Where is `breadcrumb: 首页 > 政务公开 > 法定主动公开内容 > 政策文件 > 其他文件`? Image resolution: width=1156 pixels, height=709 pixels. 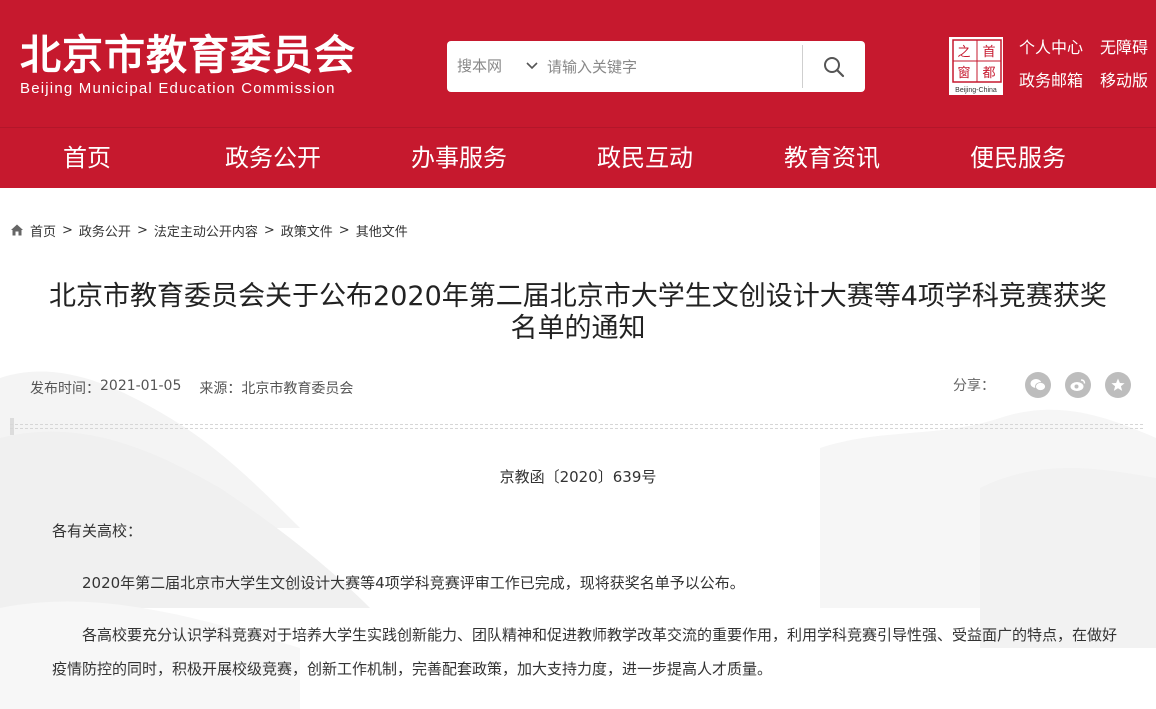
breadcrumb: 首页 > 政务公开 > 法定主动公开内容 > 政策文件 > 其他文件 is located at coordinates (209, 230).